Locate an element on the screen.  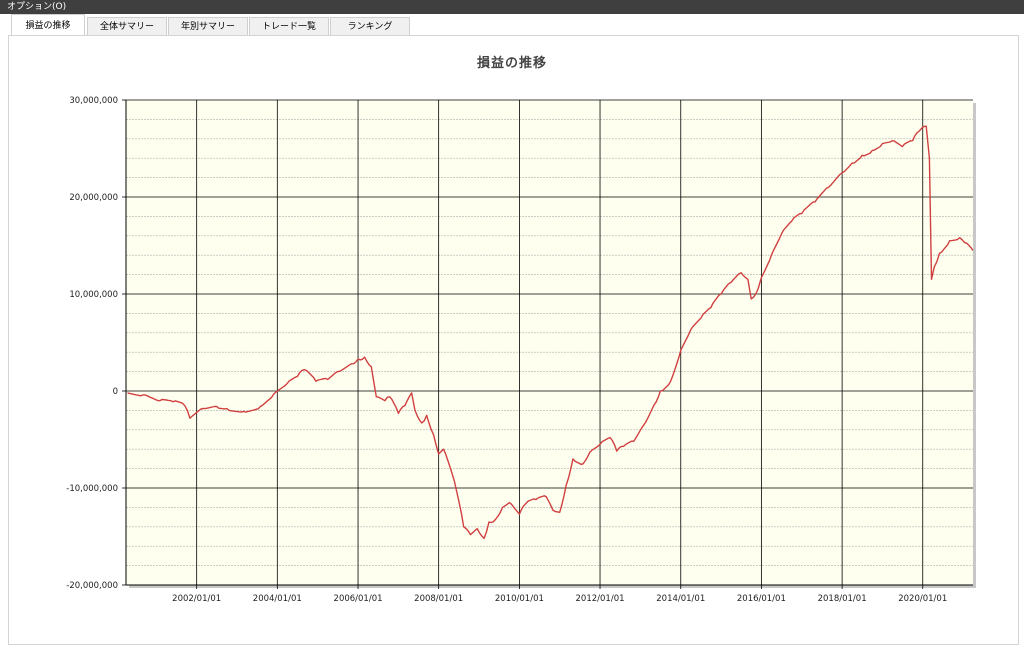
y-tick-label: 30,000,000 is located at coordinates (93, 101).